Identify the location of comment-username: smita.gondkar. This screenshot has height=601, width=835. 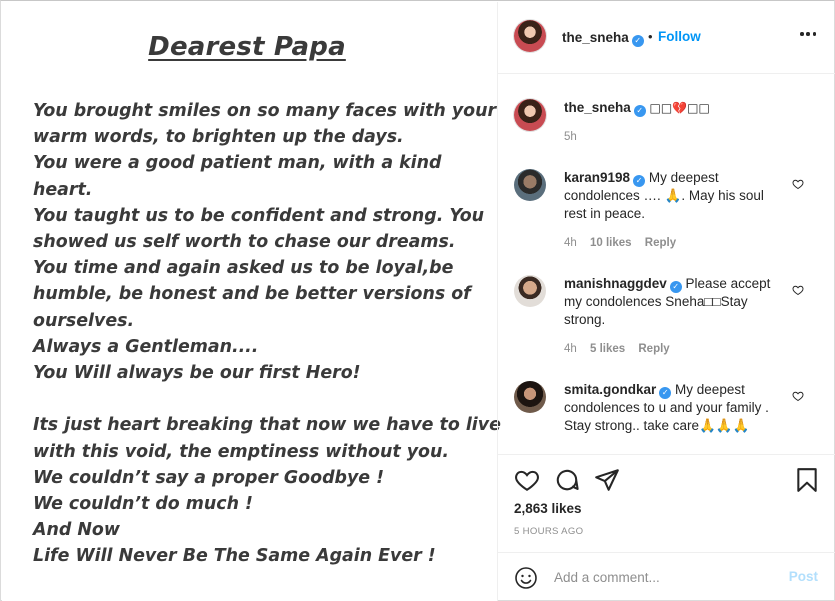
(610, 389).